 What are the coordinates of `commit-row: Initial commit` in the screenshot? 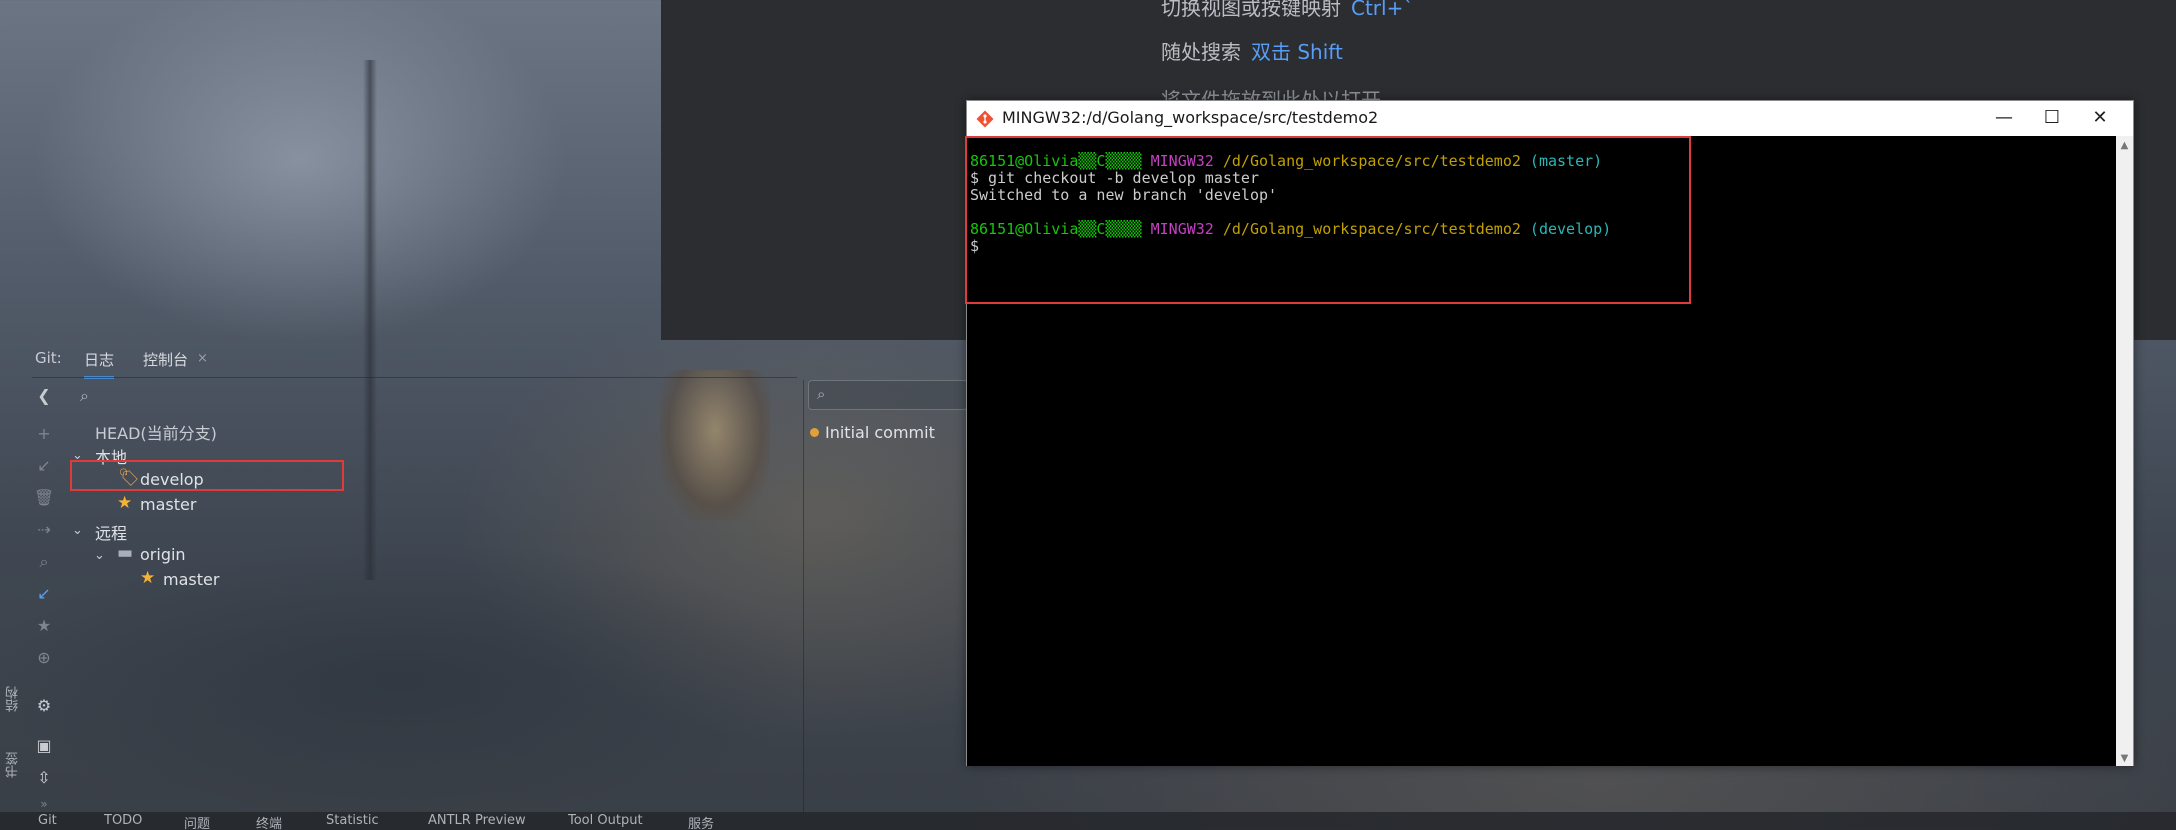 It's located at (872, 432).